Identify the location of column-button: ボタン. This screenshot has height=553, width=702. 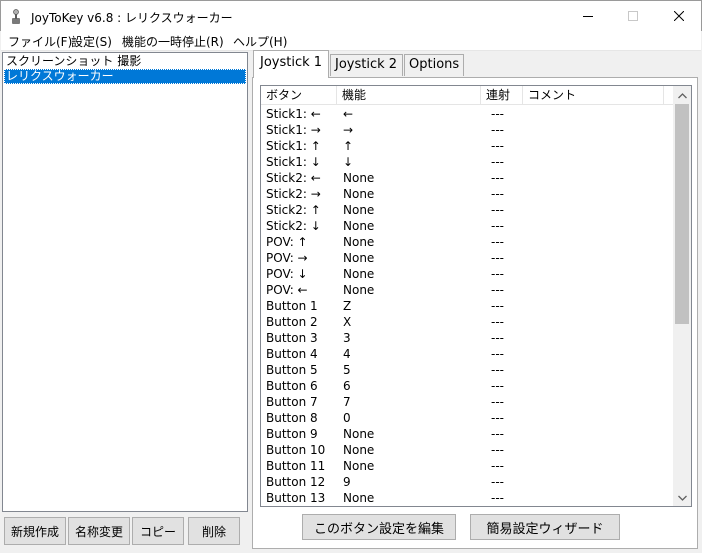
(299, 95).